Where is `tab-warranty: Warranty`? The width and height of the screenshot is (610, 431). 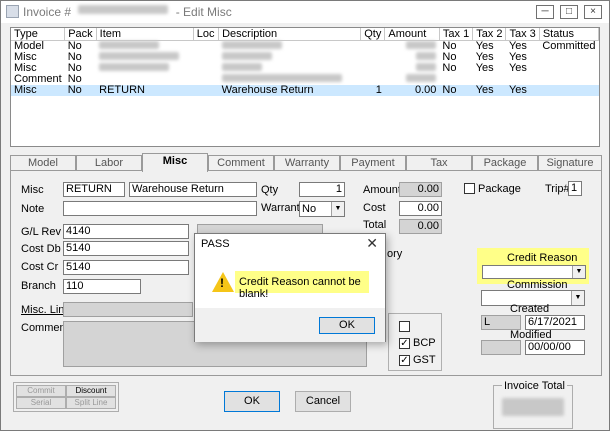
tab-warranty: Warranty is located at coordinates (307, 163).